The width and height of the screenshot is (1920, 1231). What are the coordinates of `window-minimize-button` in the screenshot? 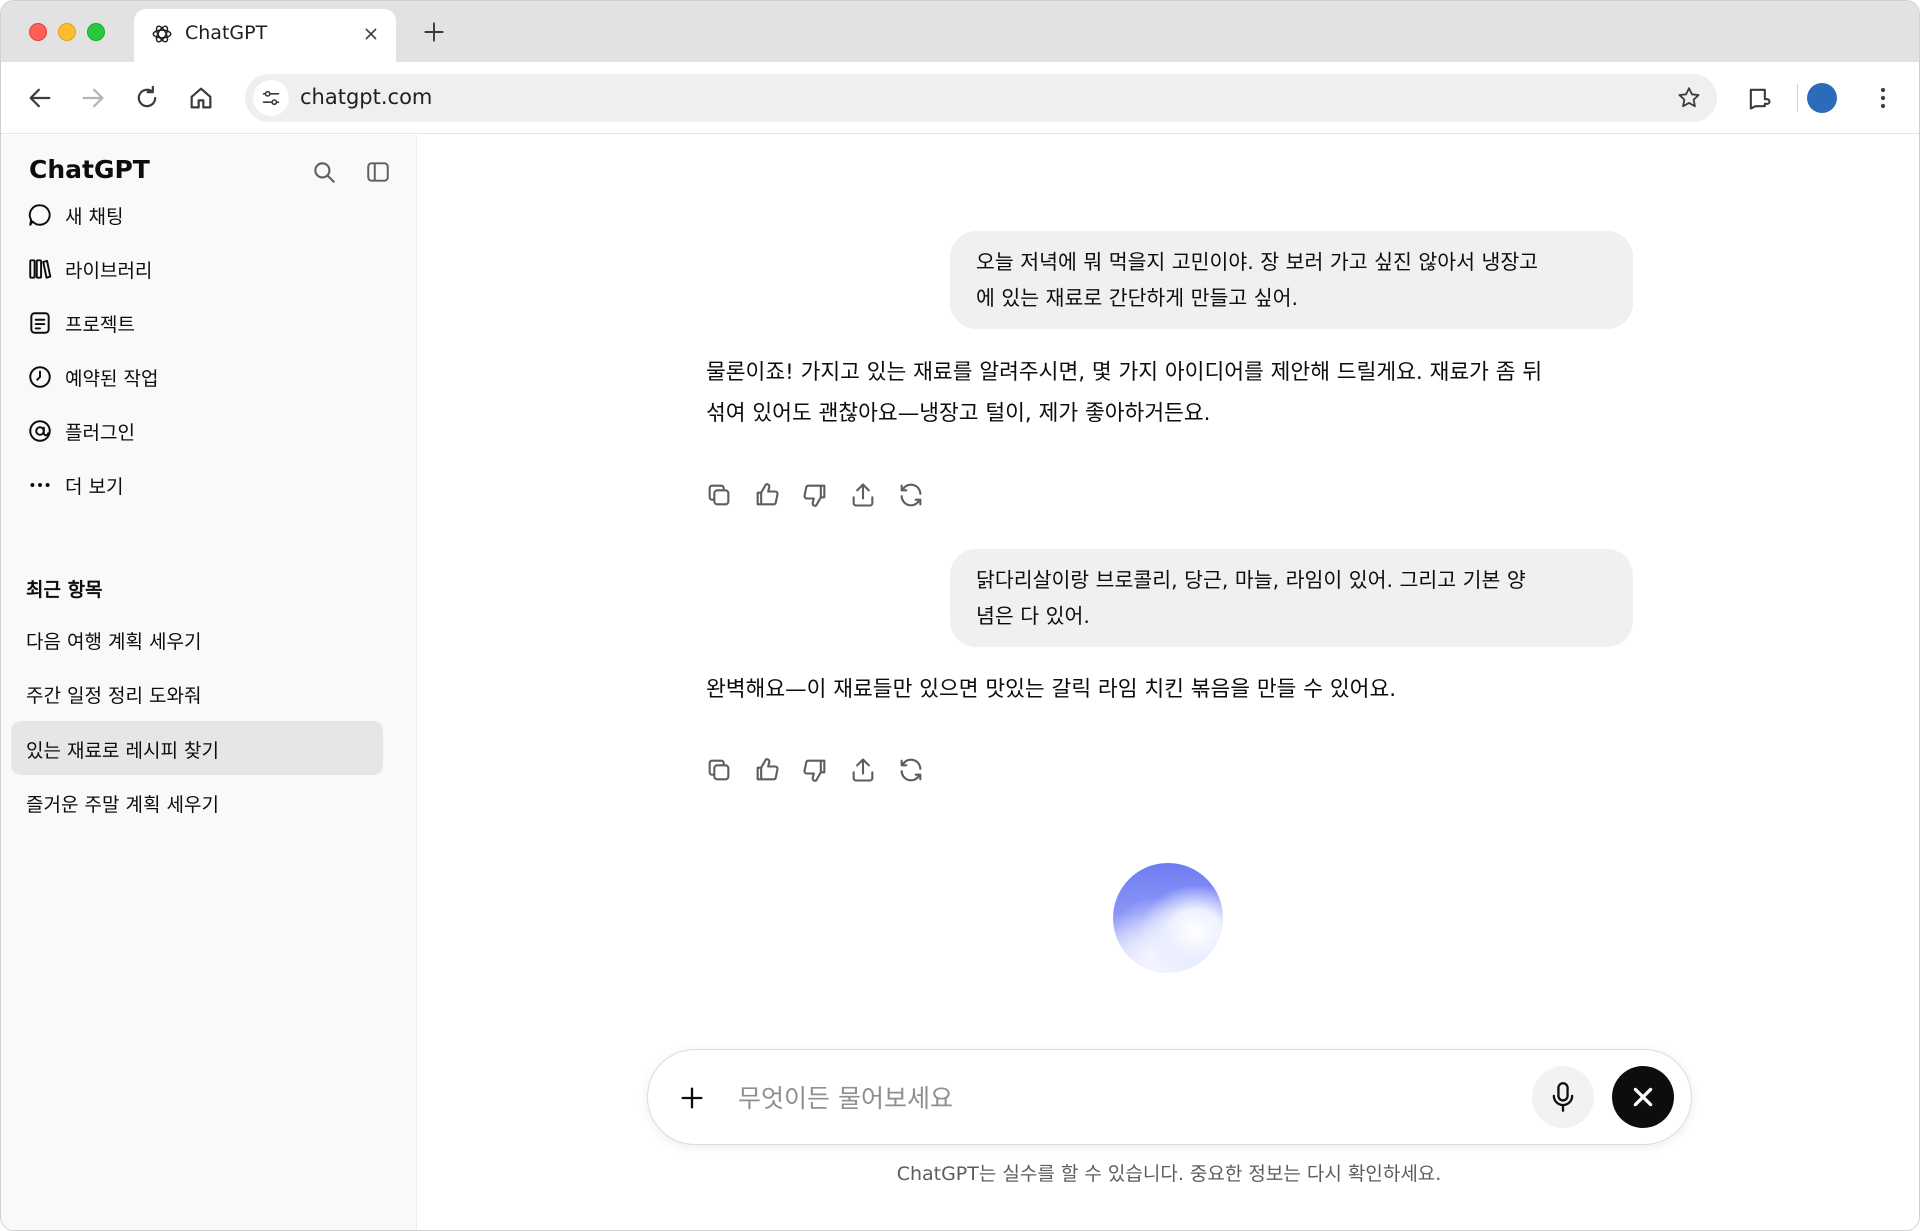 It's located at (67, 32).